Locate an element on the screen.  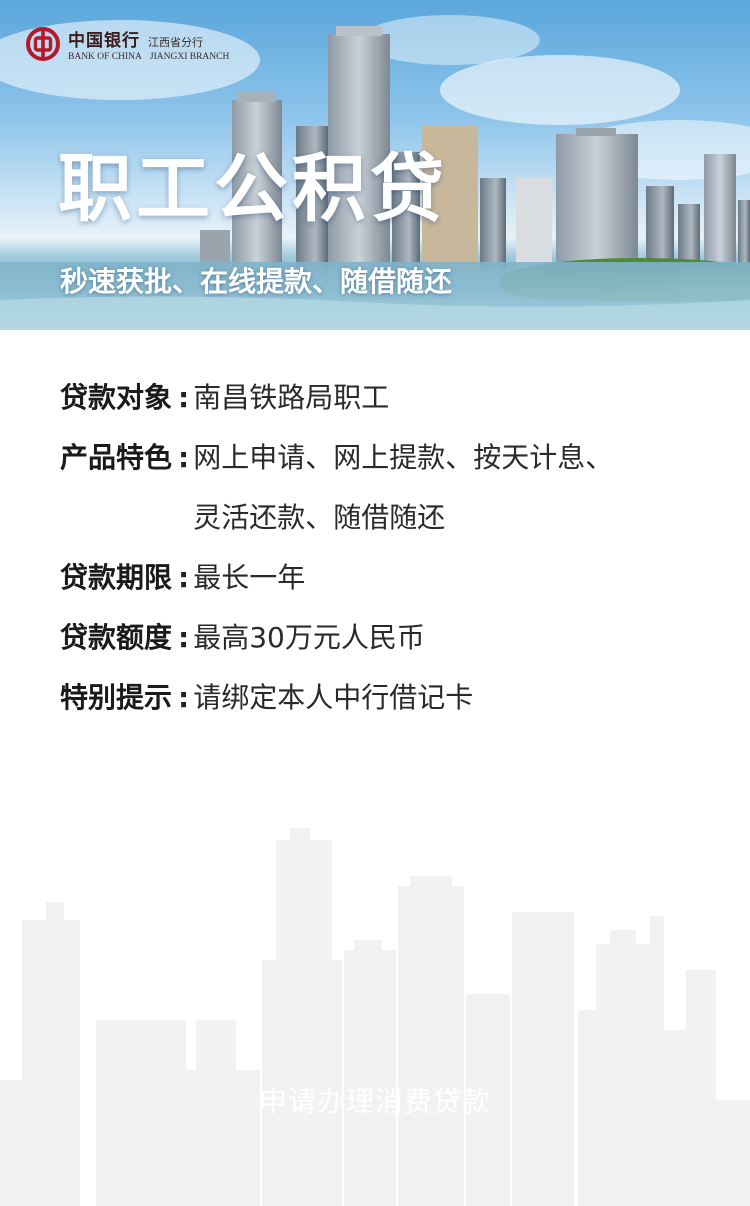
detail-label: 特别提示 is located at coordinates (116, 697).